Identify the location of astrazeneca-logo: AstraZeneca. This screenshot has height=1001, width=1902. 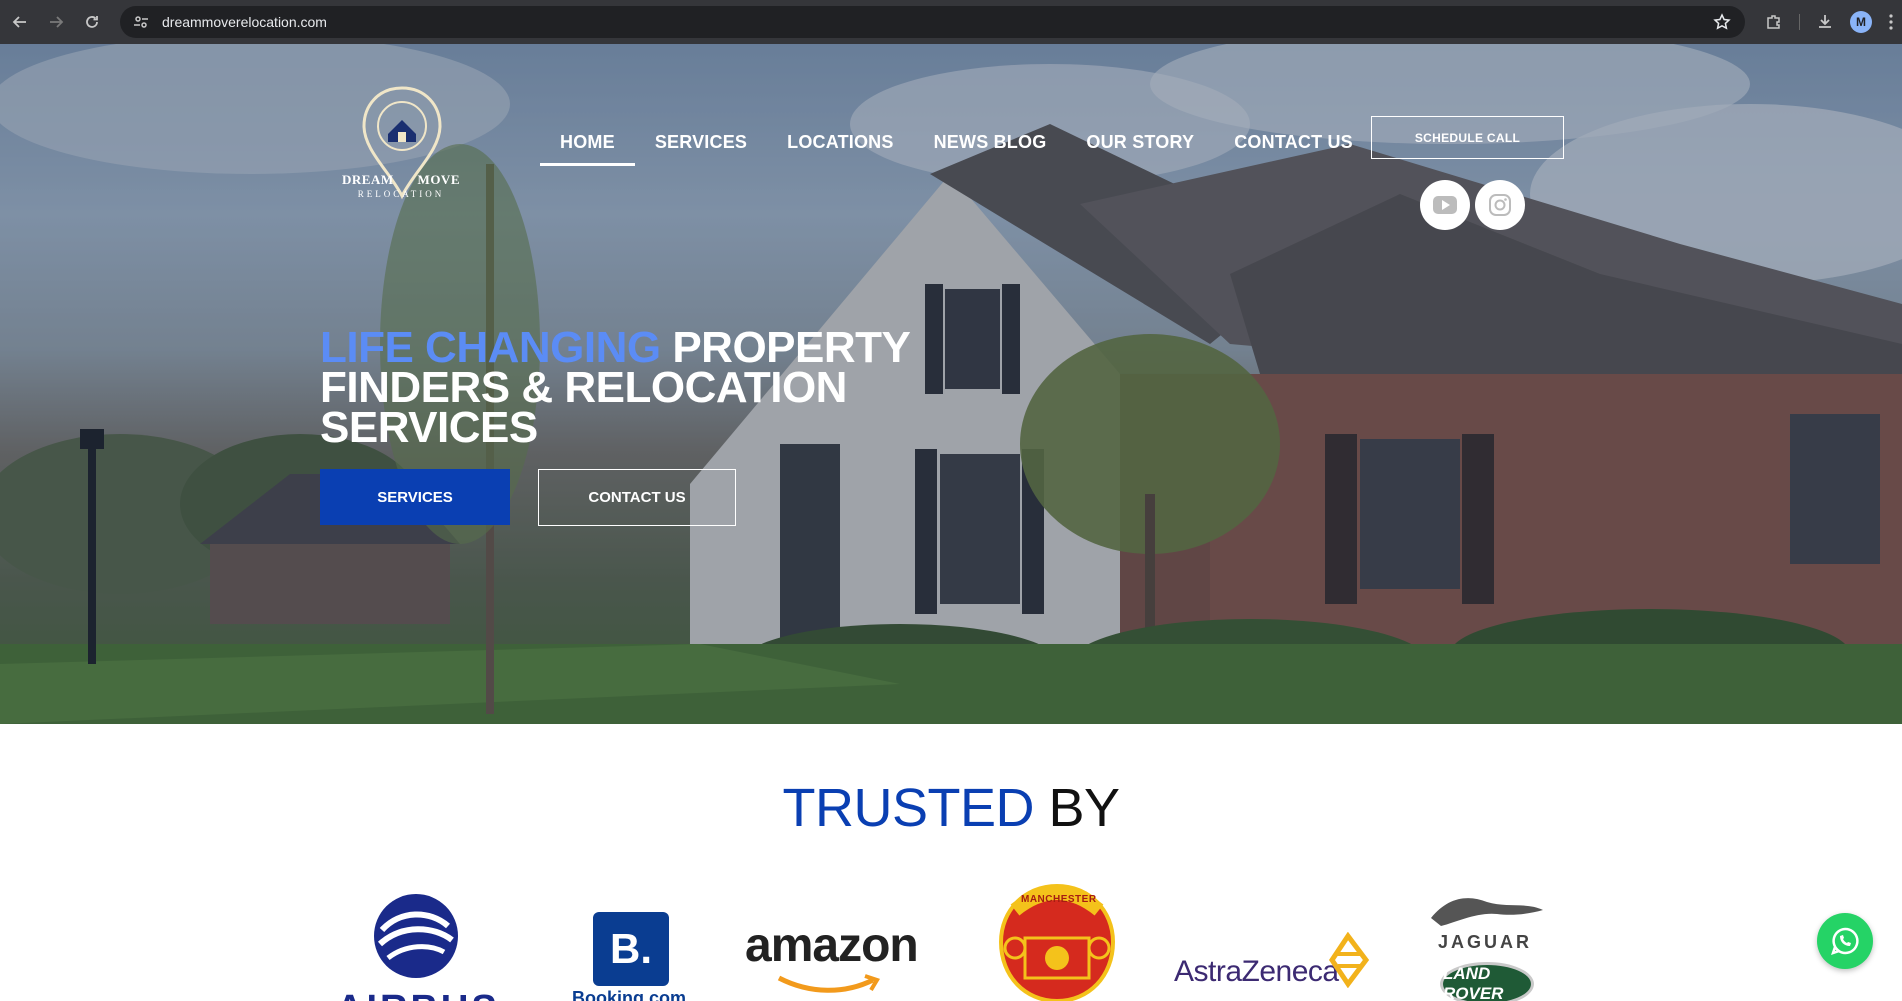
(1272, 940).